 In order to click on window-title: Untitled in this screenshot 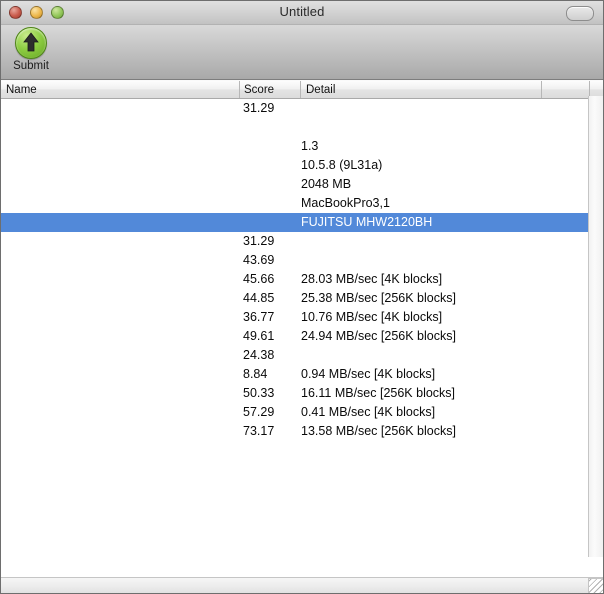, I will do `click(302, 11)`.